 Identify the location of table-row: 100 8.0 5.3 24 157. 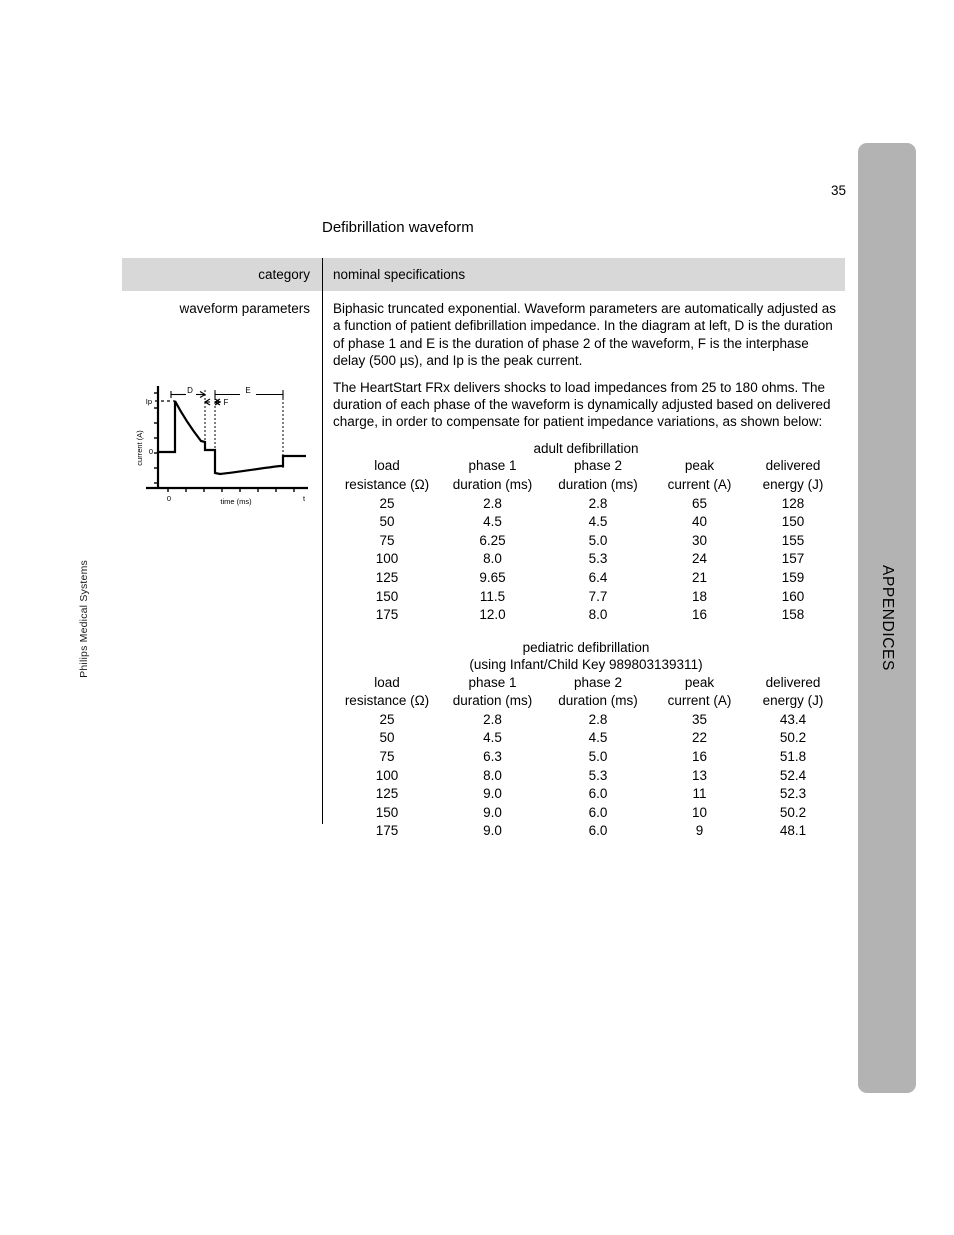
(586, 559).